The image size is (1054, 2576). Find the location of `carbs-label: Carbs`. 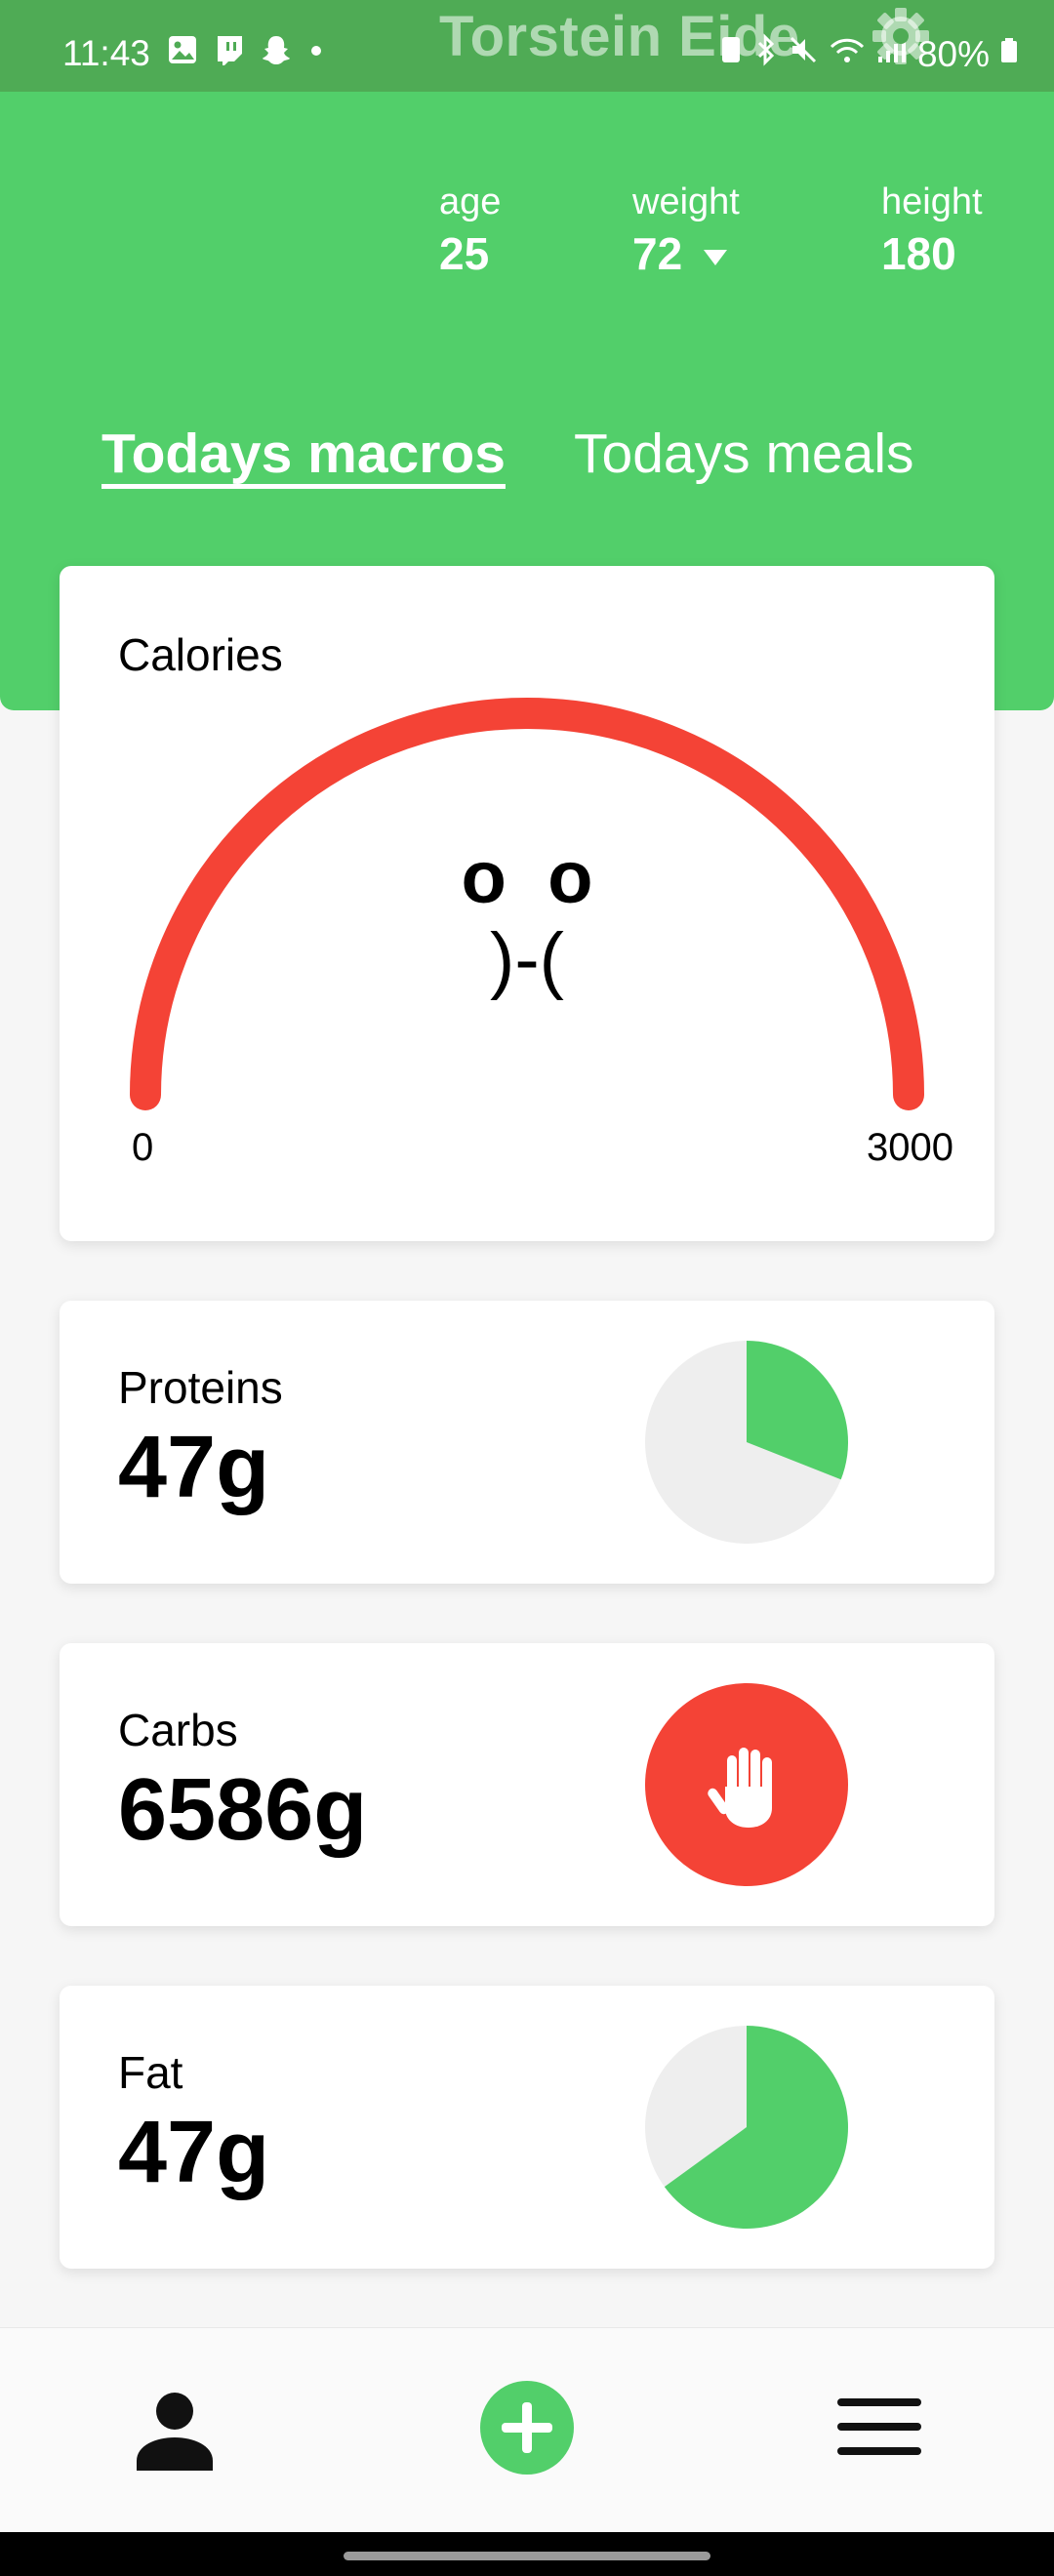

carbs-label: Carbs is located at coordinates (178, 1730).